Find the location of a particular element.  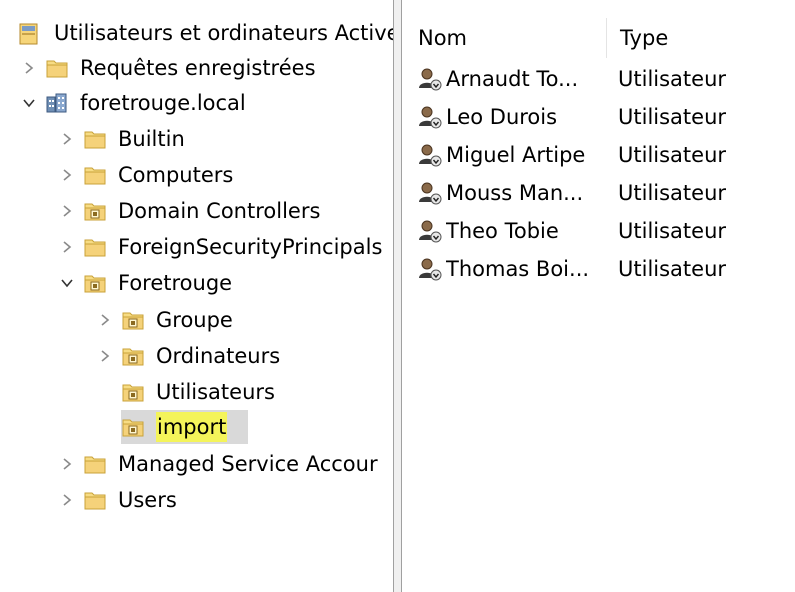

ad-console-icon is located at coordinates (29, 34).